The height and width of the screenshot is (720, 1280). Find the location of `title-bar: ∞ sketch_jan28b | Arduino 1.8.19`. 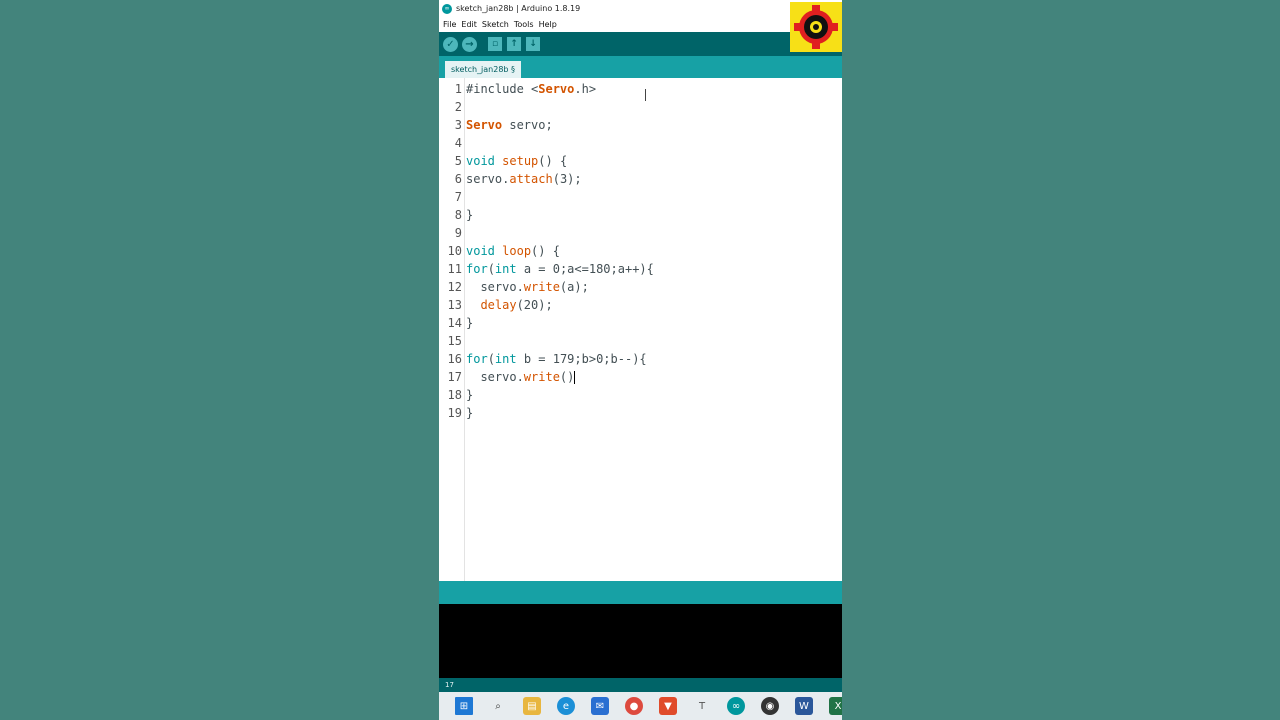

title-bar: ∞ sketch_jan28b | Arduino 1.8.19 is located at coordinates (640, 8).